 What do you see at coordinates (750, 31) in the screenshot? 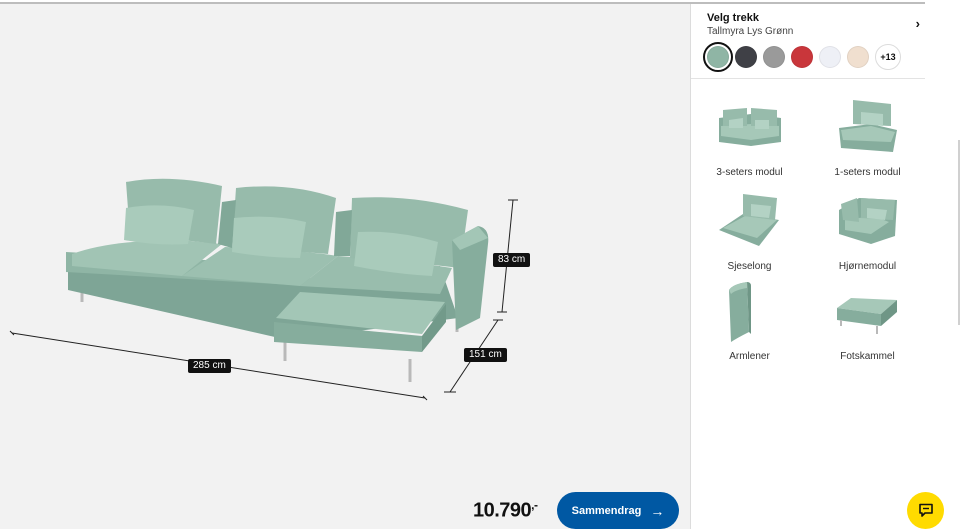
I see `cover-value: Tallmyra Lys Grønn` at bounding box center [750, 31].